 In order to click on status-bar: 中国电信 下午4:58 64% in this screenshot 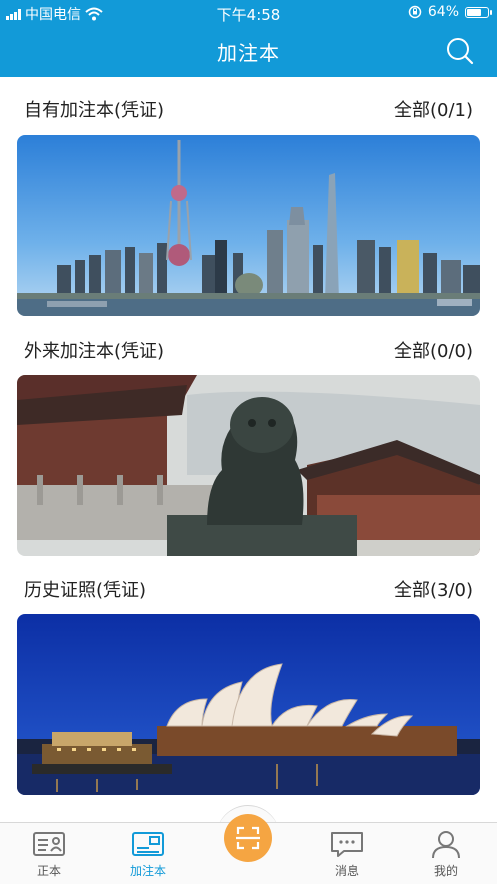, I will do `click(248, 12)`.